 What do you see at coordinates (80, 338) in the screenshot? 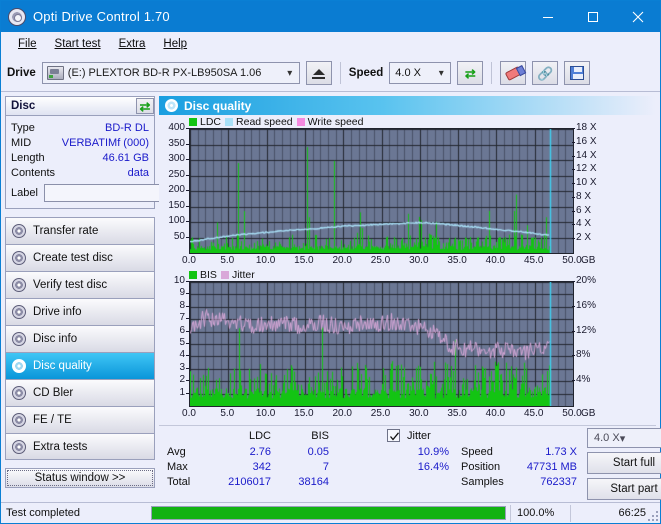
I see `sidebar-item-disc-info: Disc info` at bounding box center [80, 338].